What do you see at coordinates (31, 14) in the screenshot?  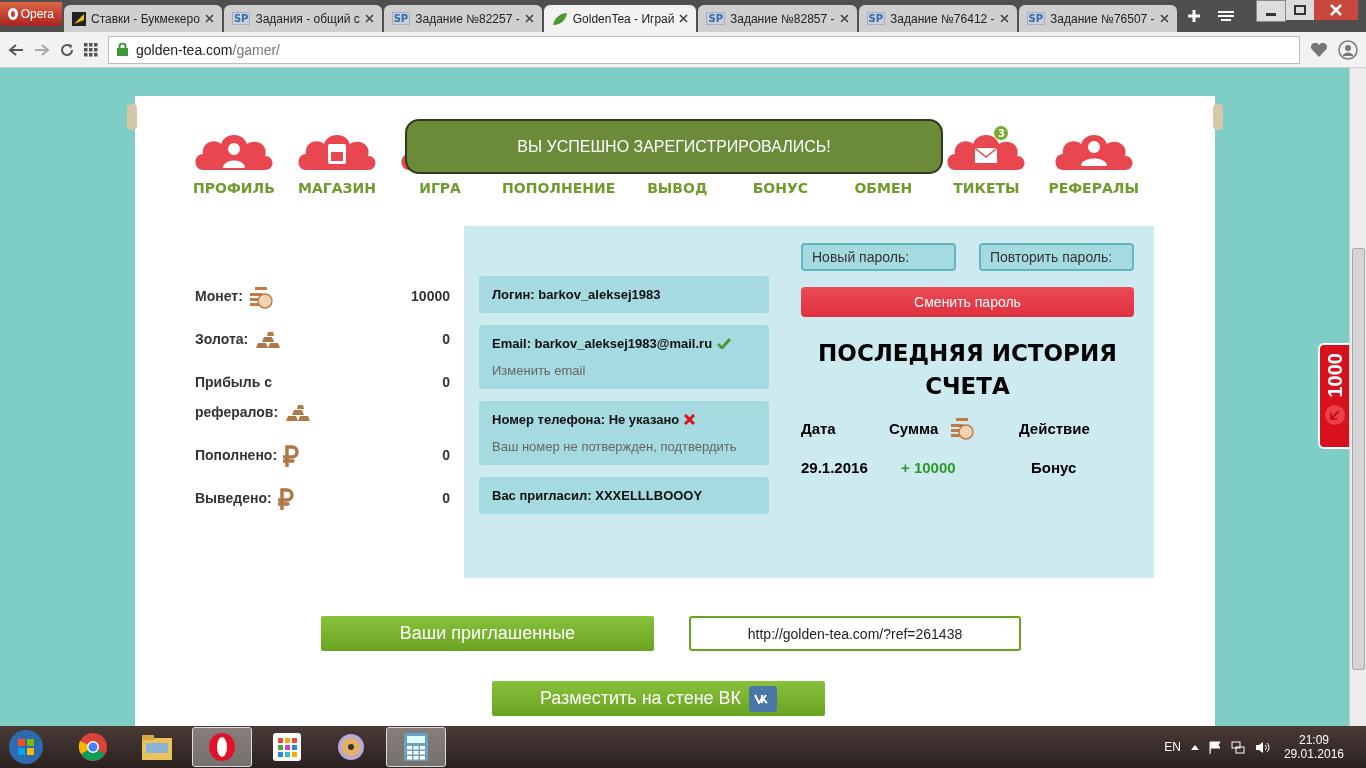 I see `opera-menu-button: Opera` at bounding box center [31, 14].